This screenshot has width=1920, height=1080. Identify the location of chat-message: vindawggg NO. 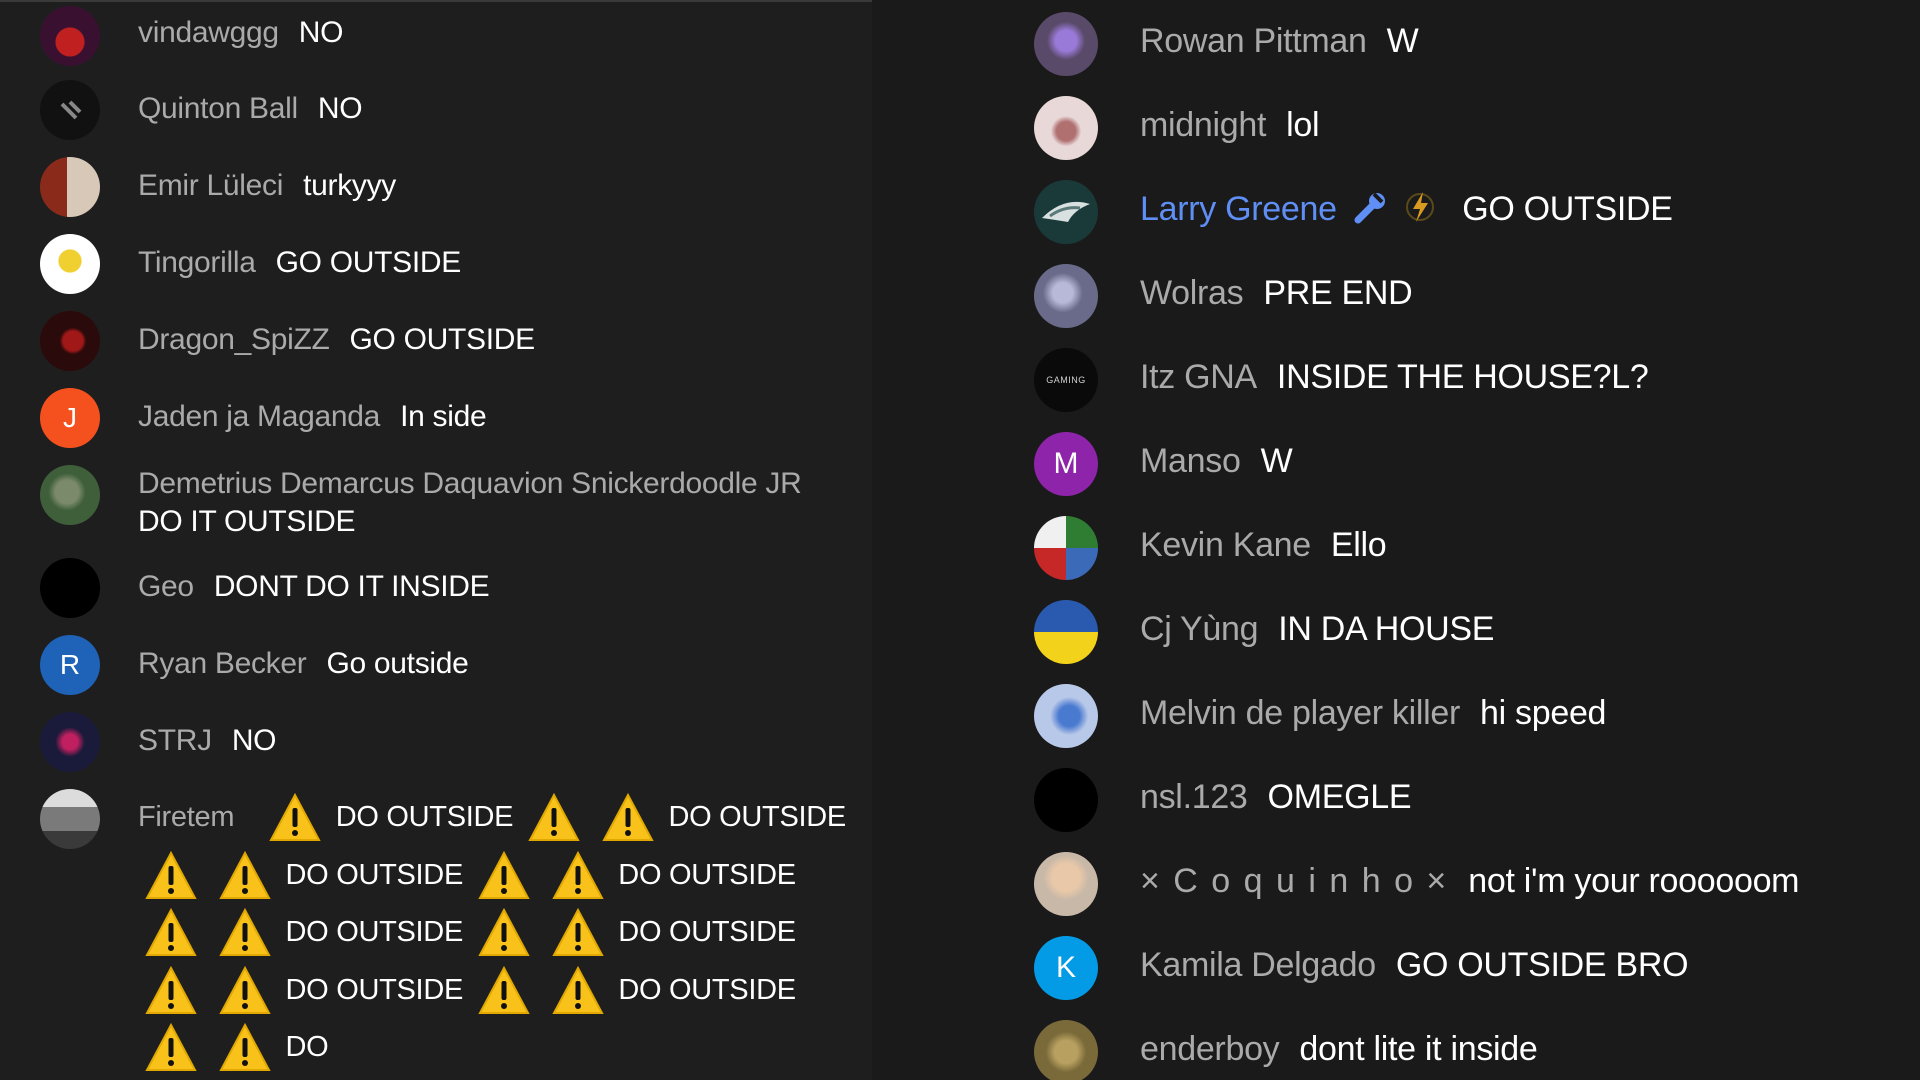
(445, 36).